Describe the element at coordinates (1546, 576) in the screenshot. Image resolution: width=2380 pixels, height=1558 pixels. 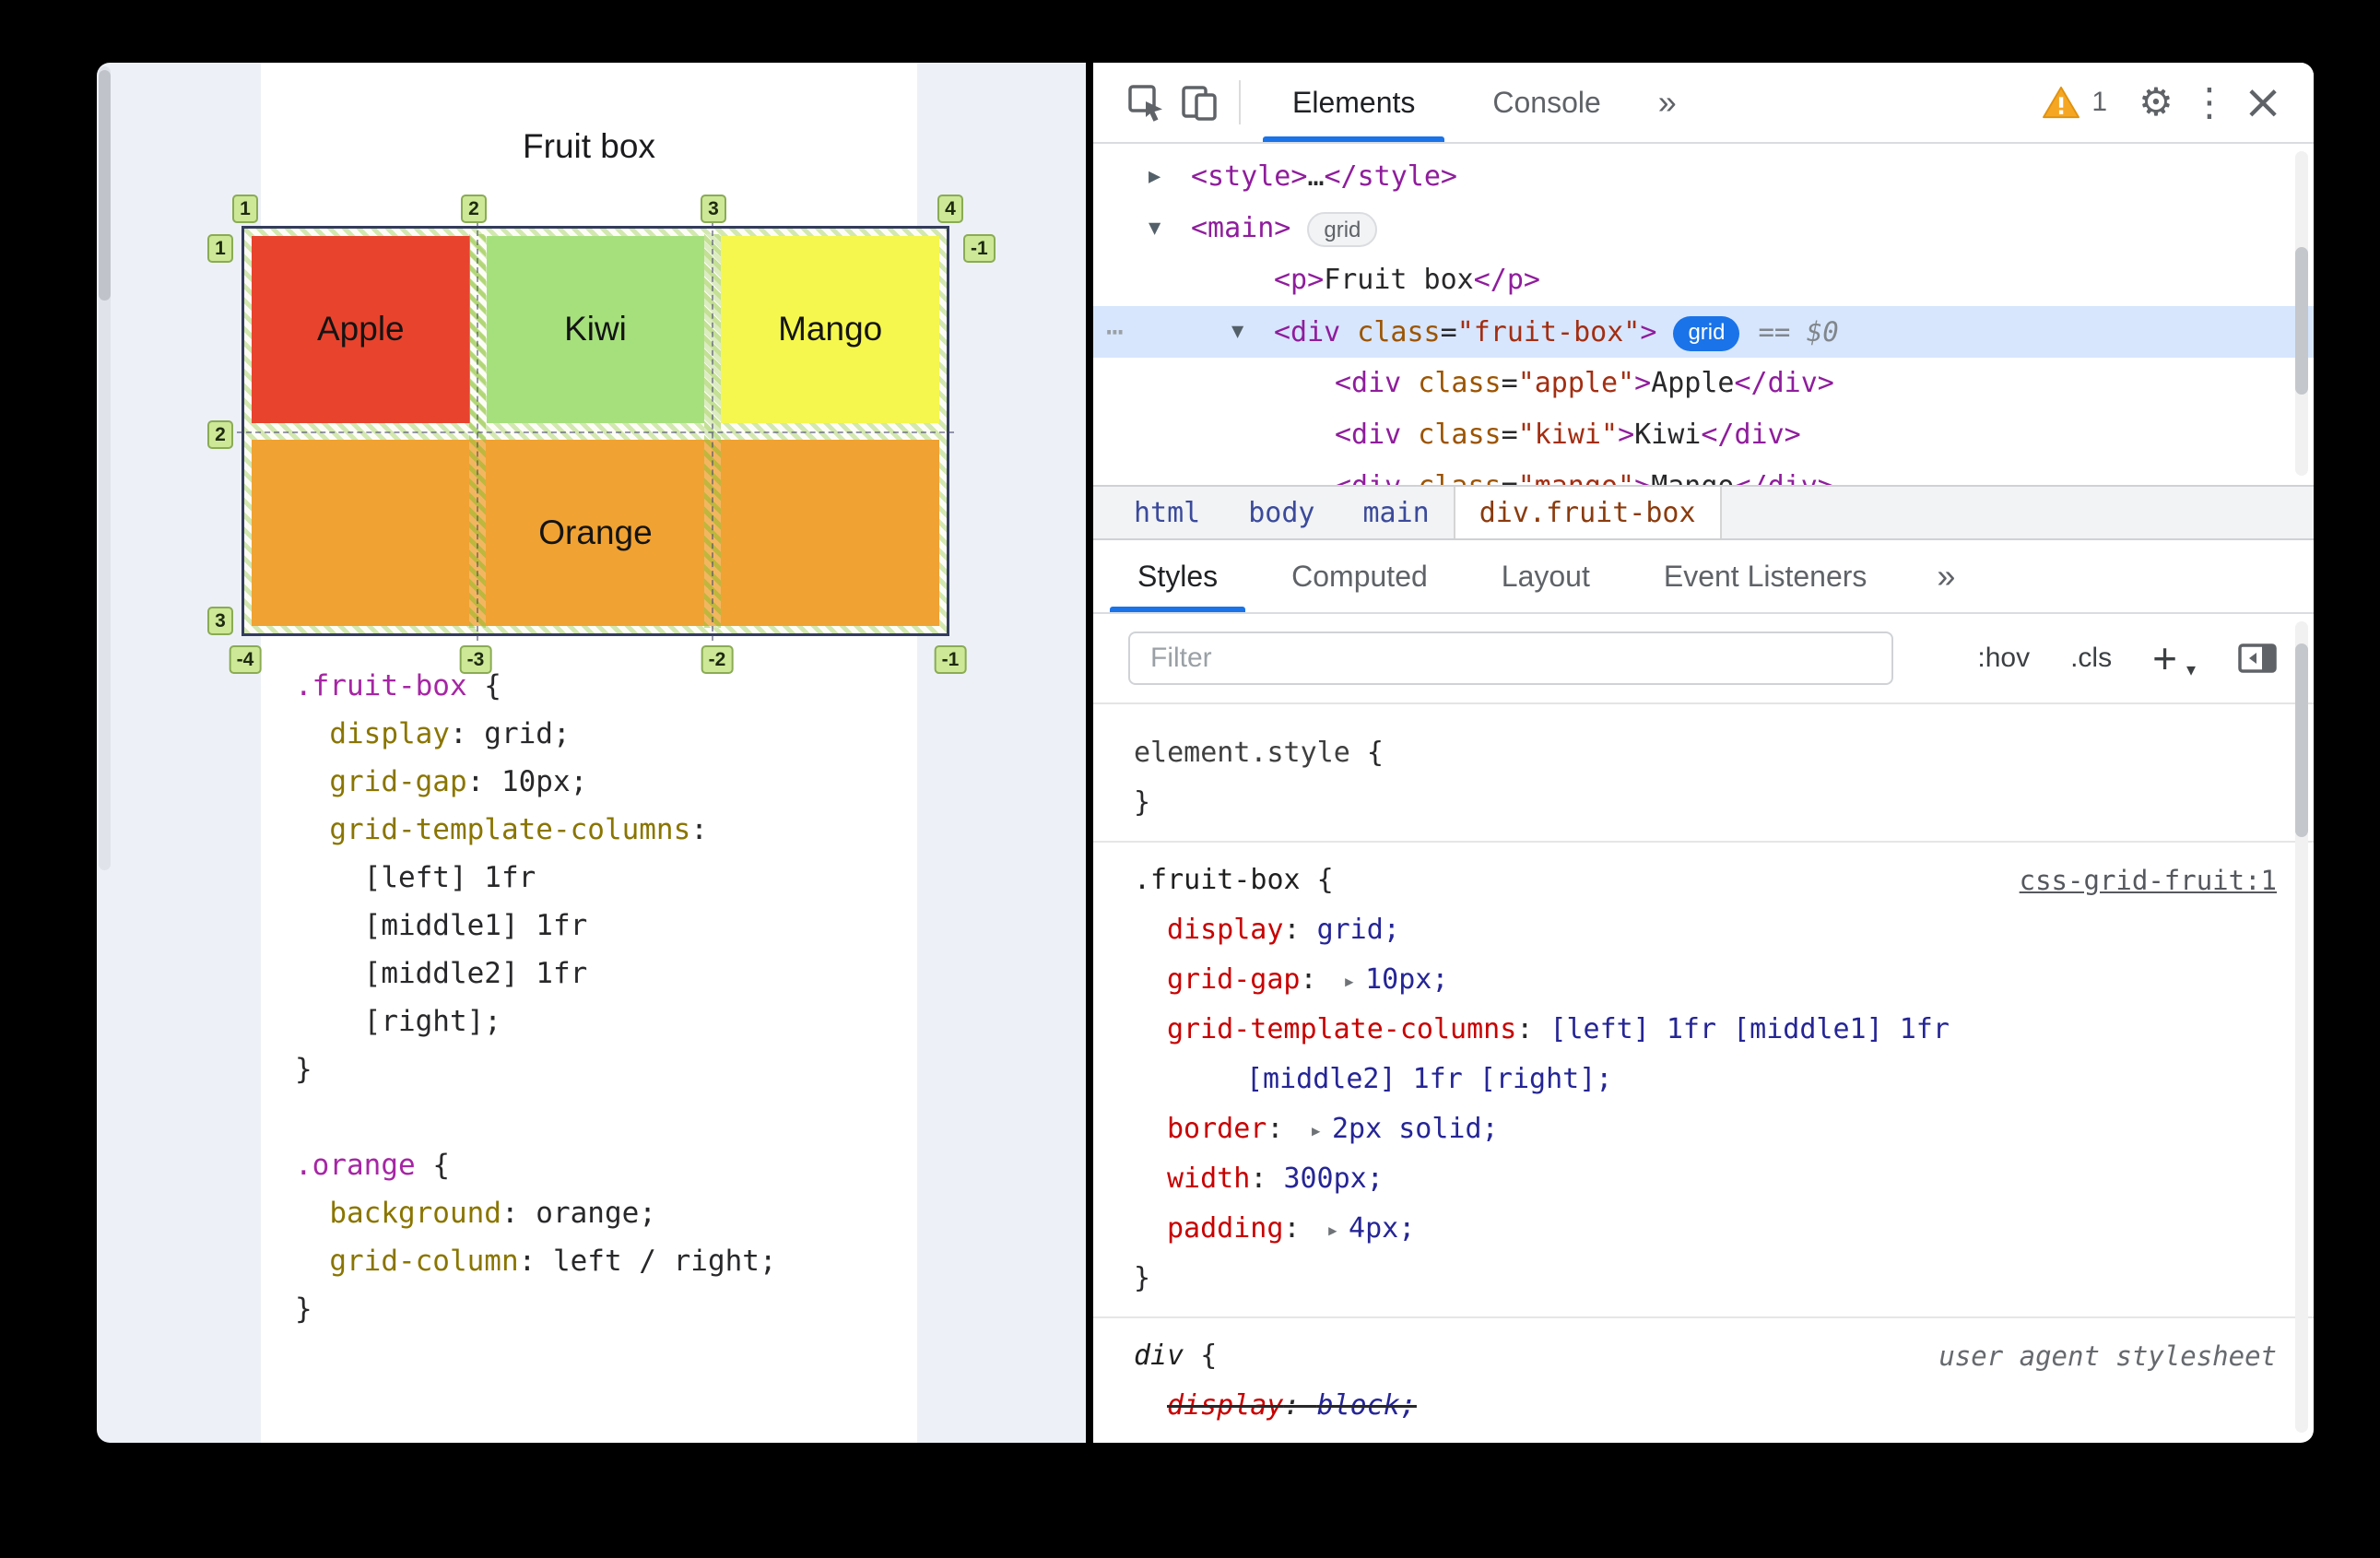
I see `tab-layout: Layout` at that location.